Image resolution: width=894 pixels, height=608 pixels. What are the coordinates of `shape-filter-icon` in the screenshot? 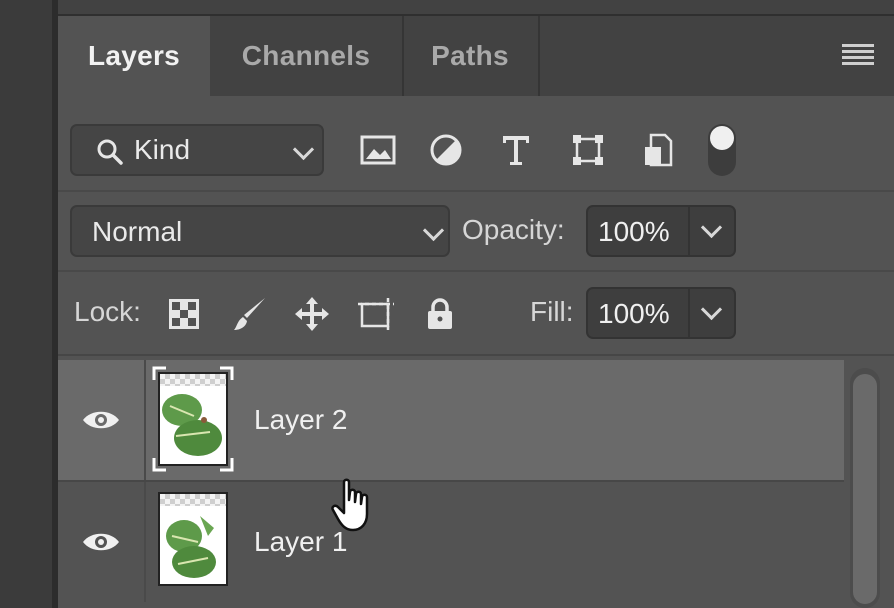 It's located at (588, 150).